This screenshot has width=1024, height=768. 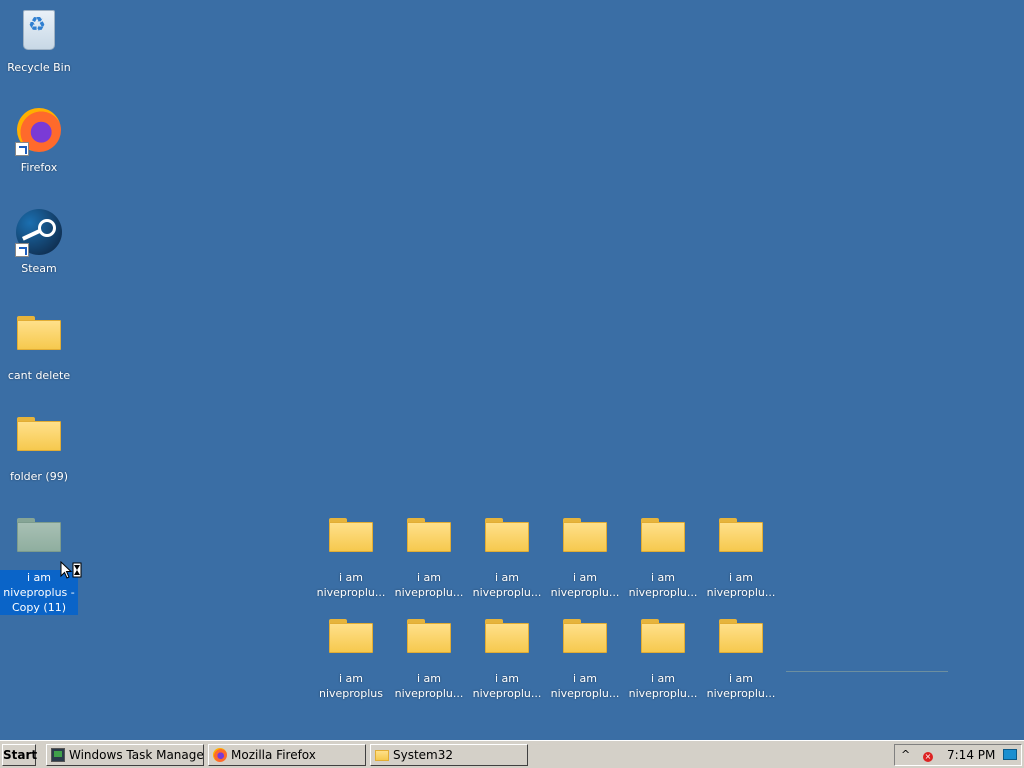 What do you see at coordinates (867, 671) in the screenshot?
I see `drag-guide-line` at bounding box center [867, 671].